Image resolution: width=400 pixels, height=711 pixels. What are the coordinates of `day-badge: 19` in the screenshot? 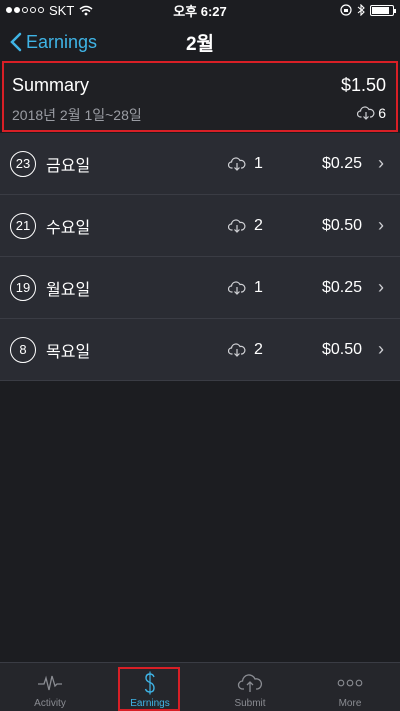 It's located at (23, 287).